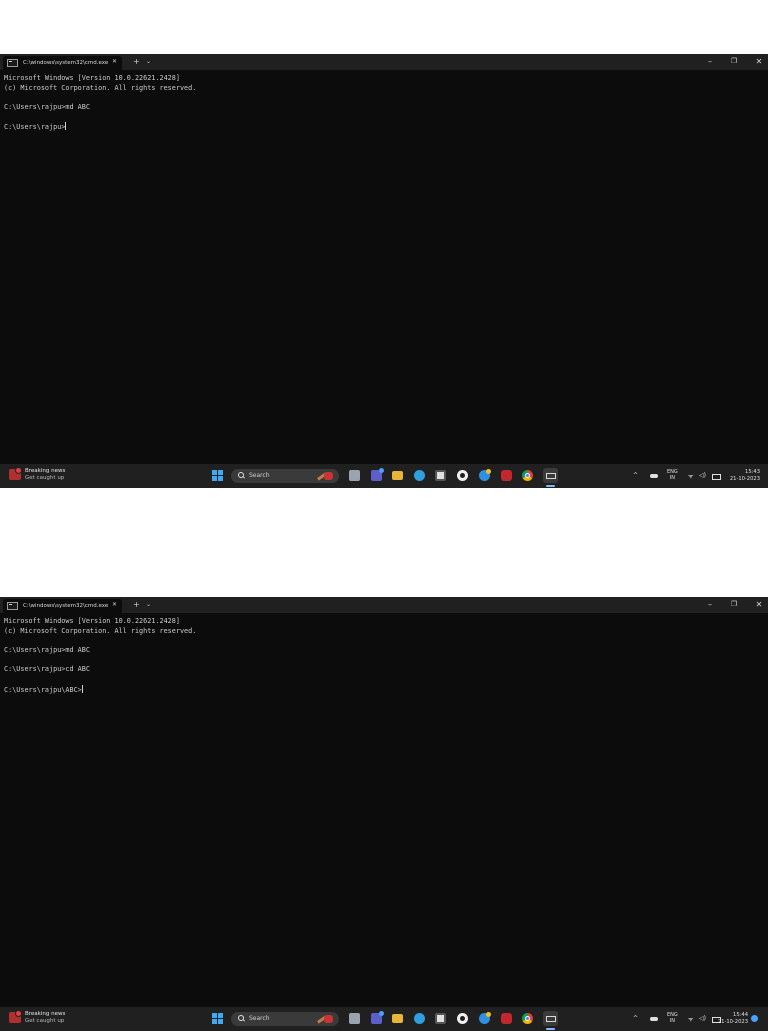 The width and height of the screenshot is (768, 1031). Describe the element at coordinates (754, 1018) in the screenshot. I see `notification-icon` at that location.